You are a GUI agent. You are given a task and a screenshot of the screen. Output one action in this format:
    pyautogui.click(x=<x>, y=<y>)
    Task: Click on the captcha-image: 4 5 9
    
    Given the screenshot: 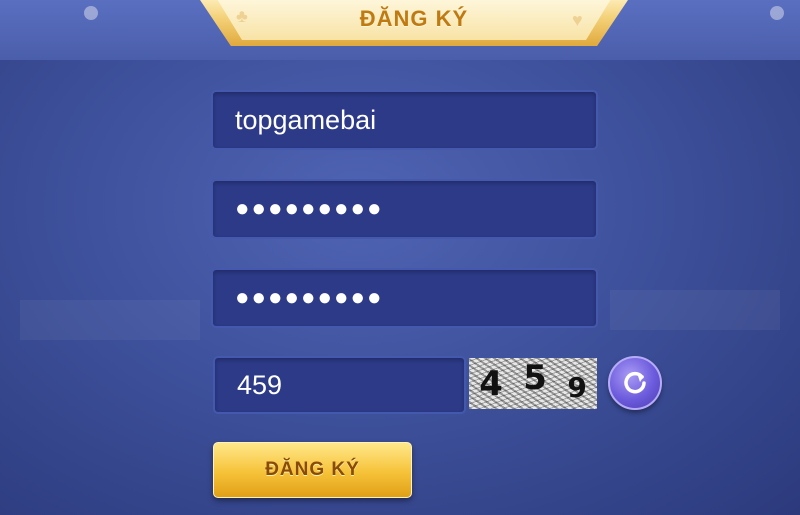 What is the action you would take?
    pyautogui.click(x=533, y=383)
    